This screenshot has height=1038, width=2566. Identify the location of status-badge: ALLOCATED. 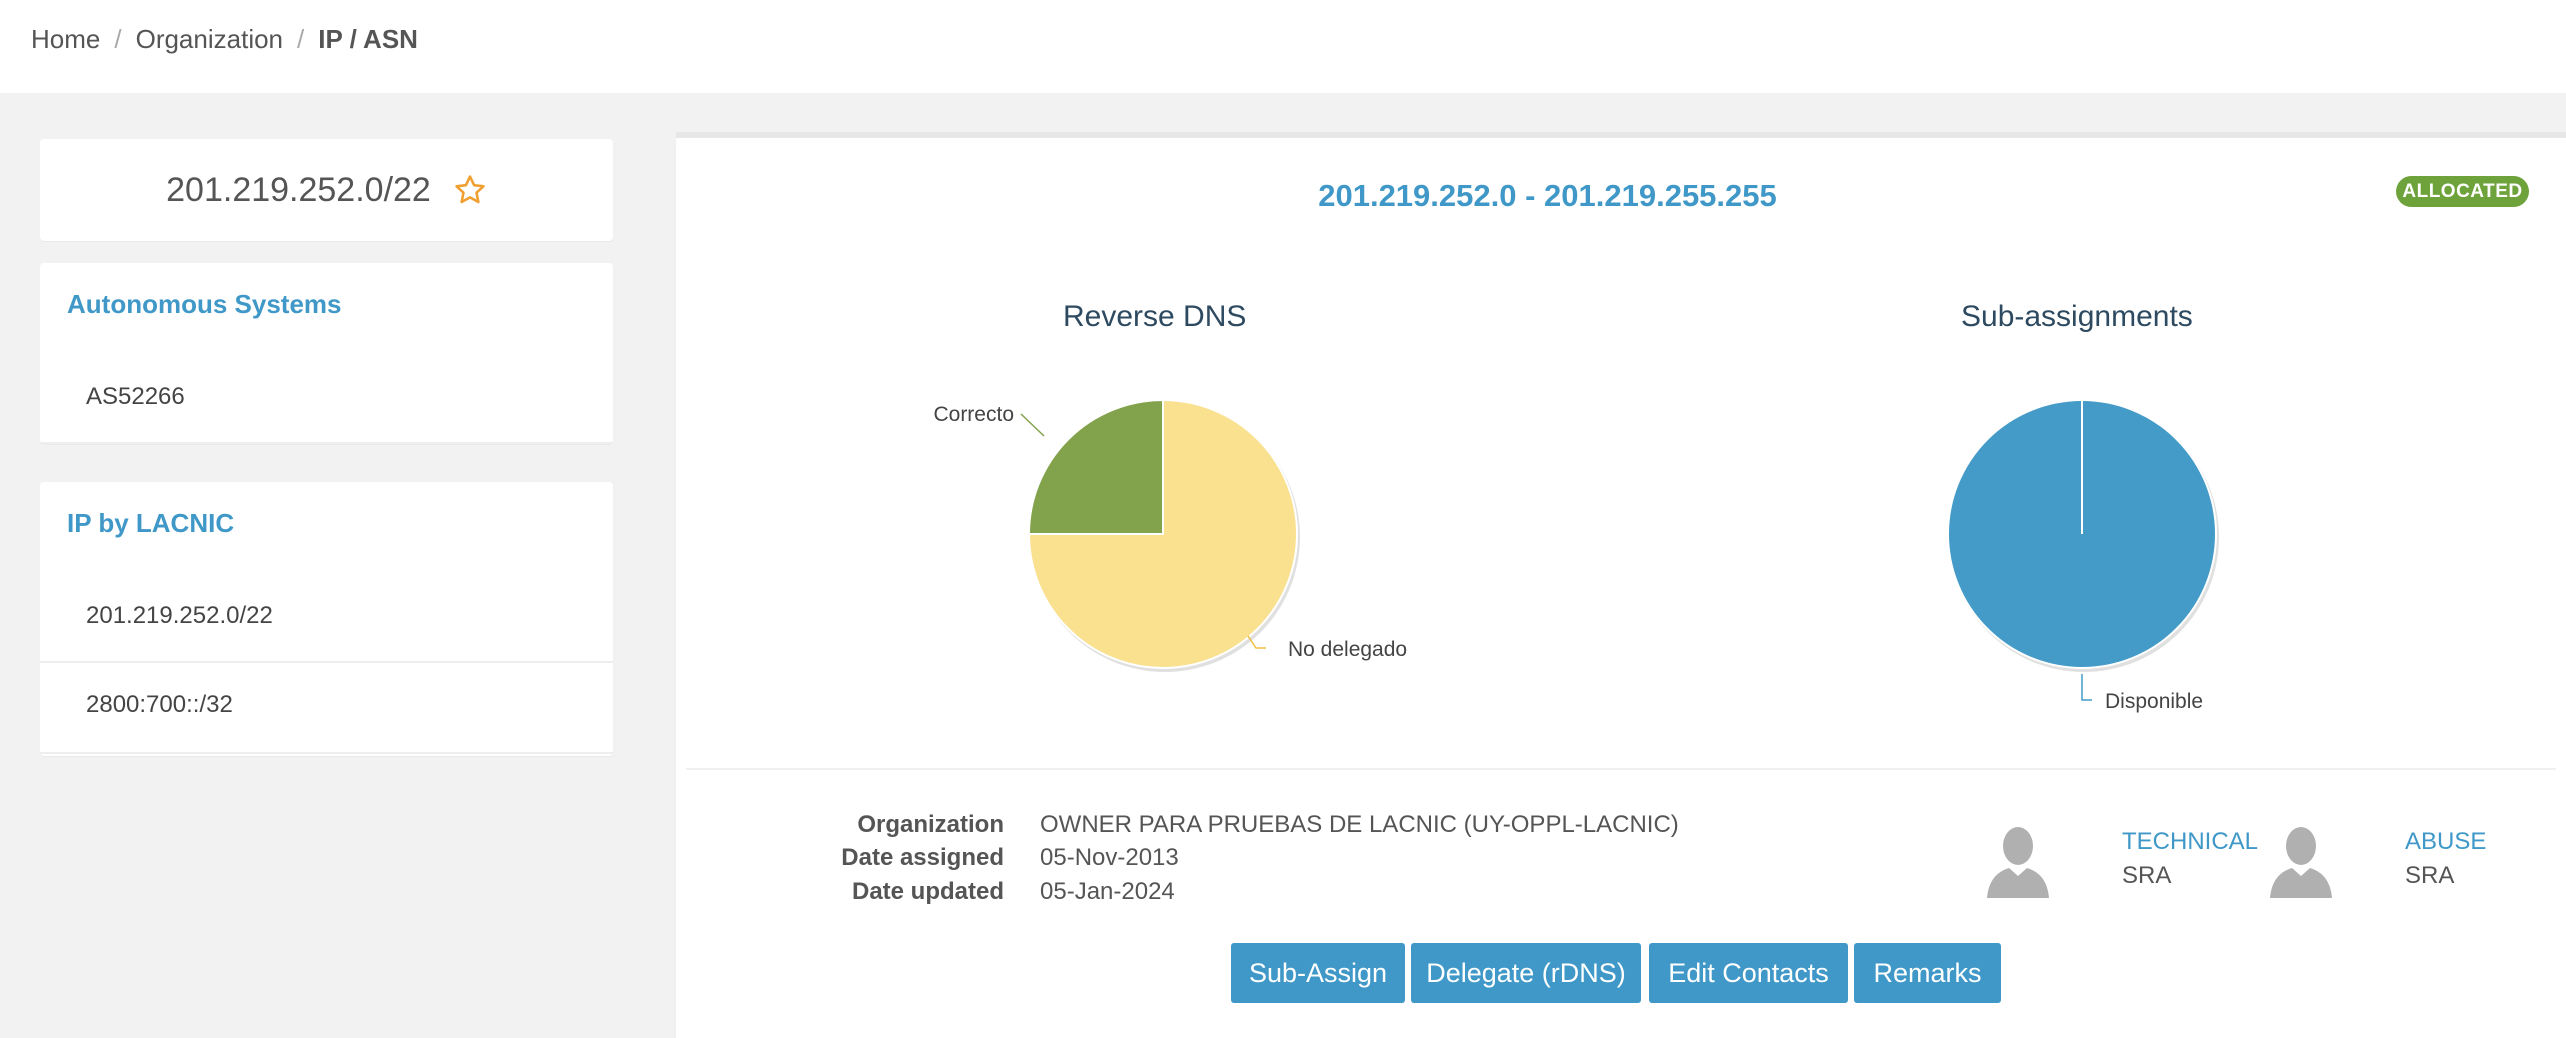
(2462, 191).